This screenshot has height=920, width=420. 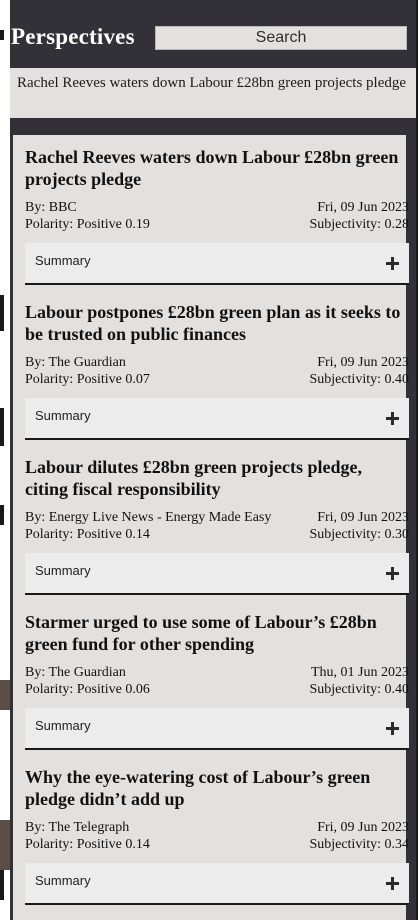 What do you see at coordinates (417, 460) in the screenshot?
I see `panel-edge` at bounding box center [417, 460].